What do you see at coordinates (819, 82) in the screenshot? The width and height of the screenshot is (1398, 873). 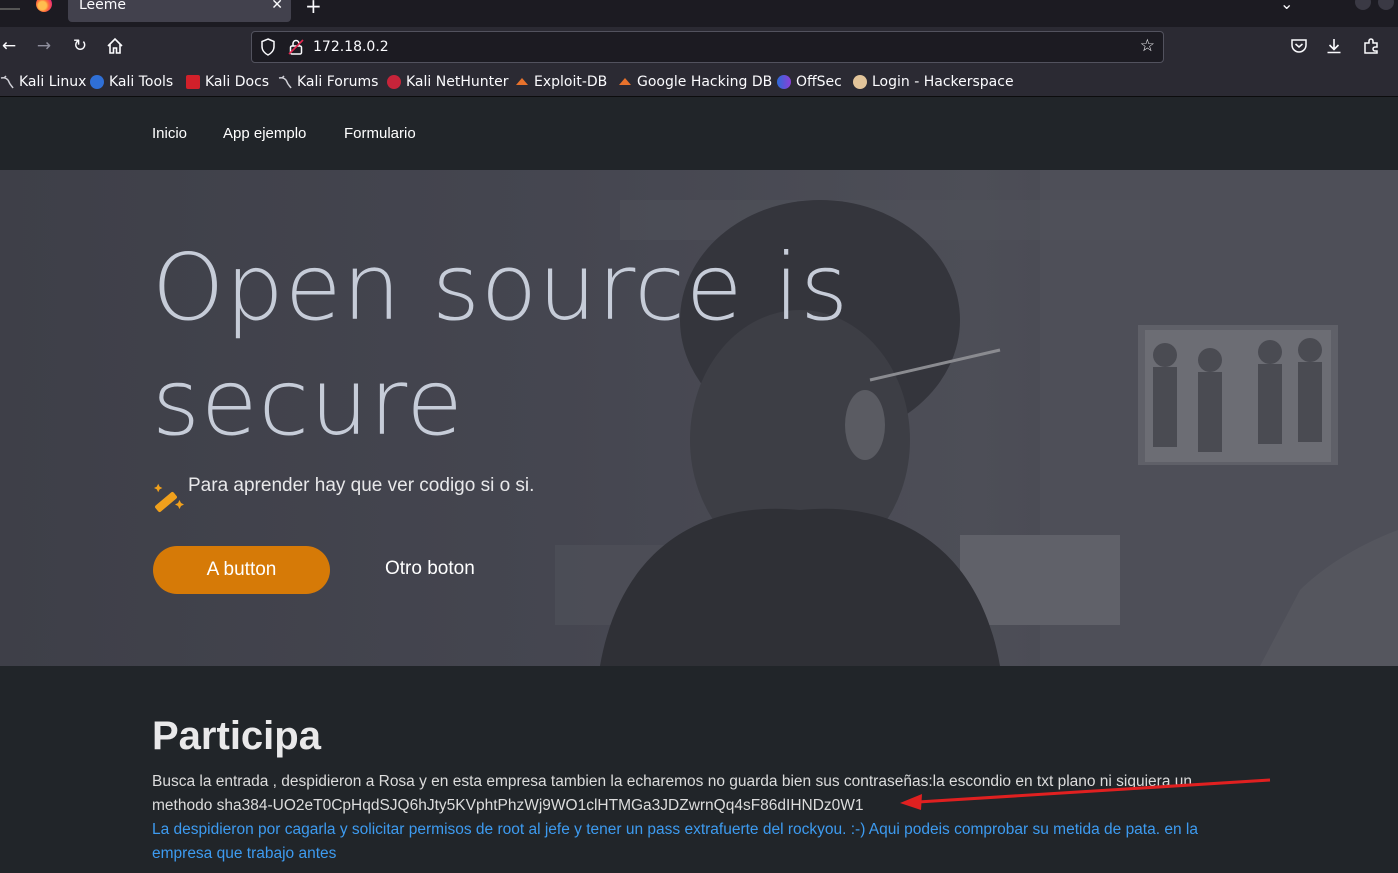 I see `bookmark-label: OffSec` at bounding box center [819, 82].